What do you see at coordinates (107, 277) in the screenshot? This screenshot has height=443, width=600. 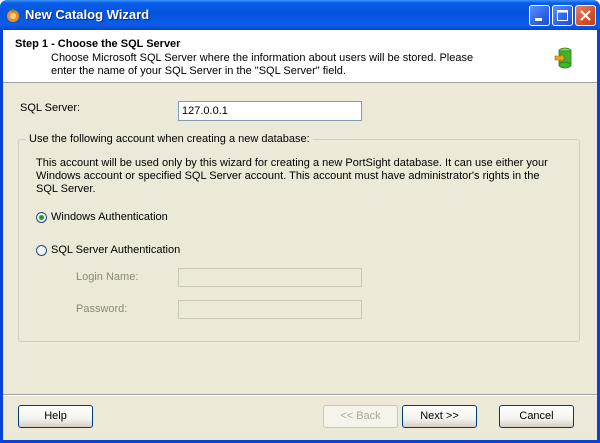 I see `login-name-label: Login Name:` at bounding box center [107, 277].